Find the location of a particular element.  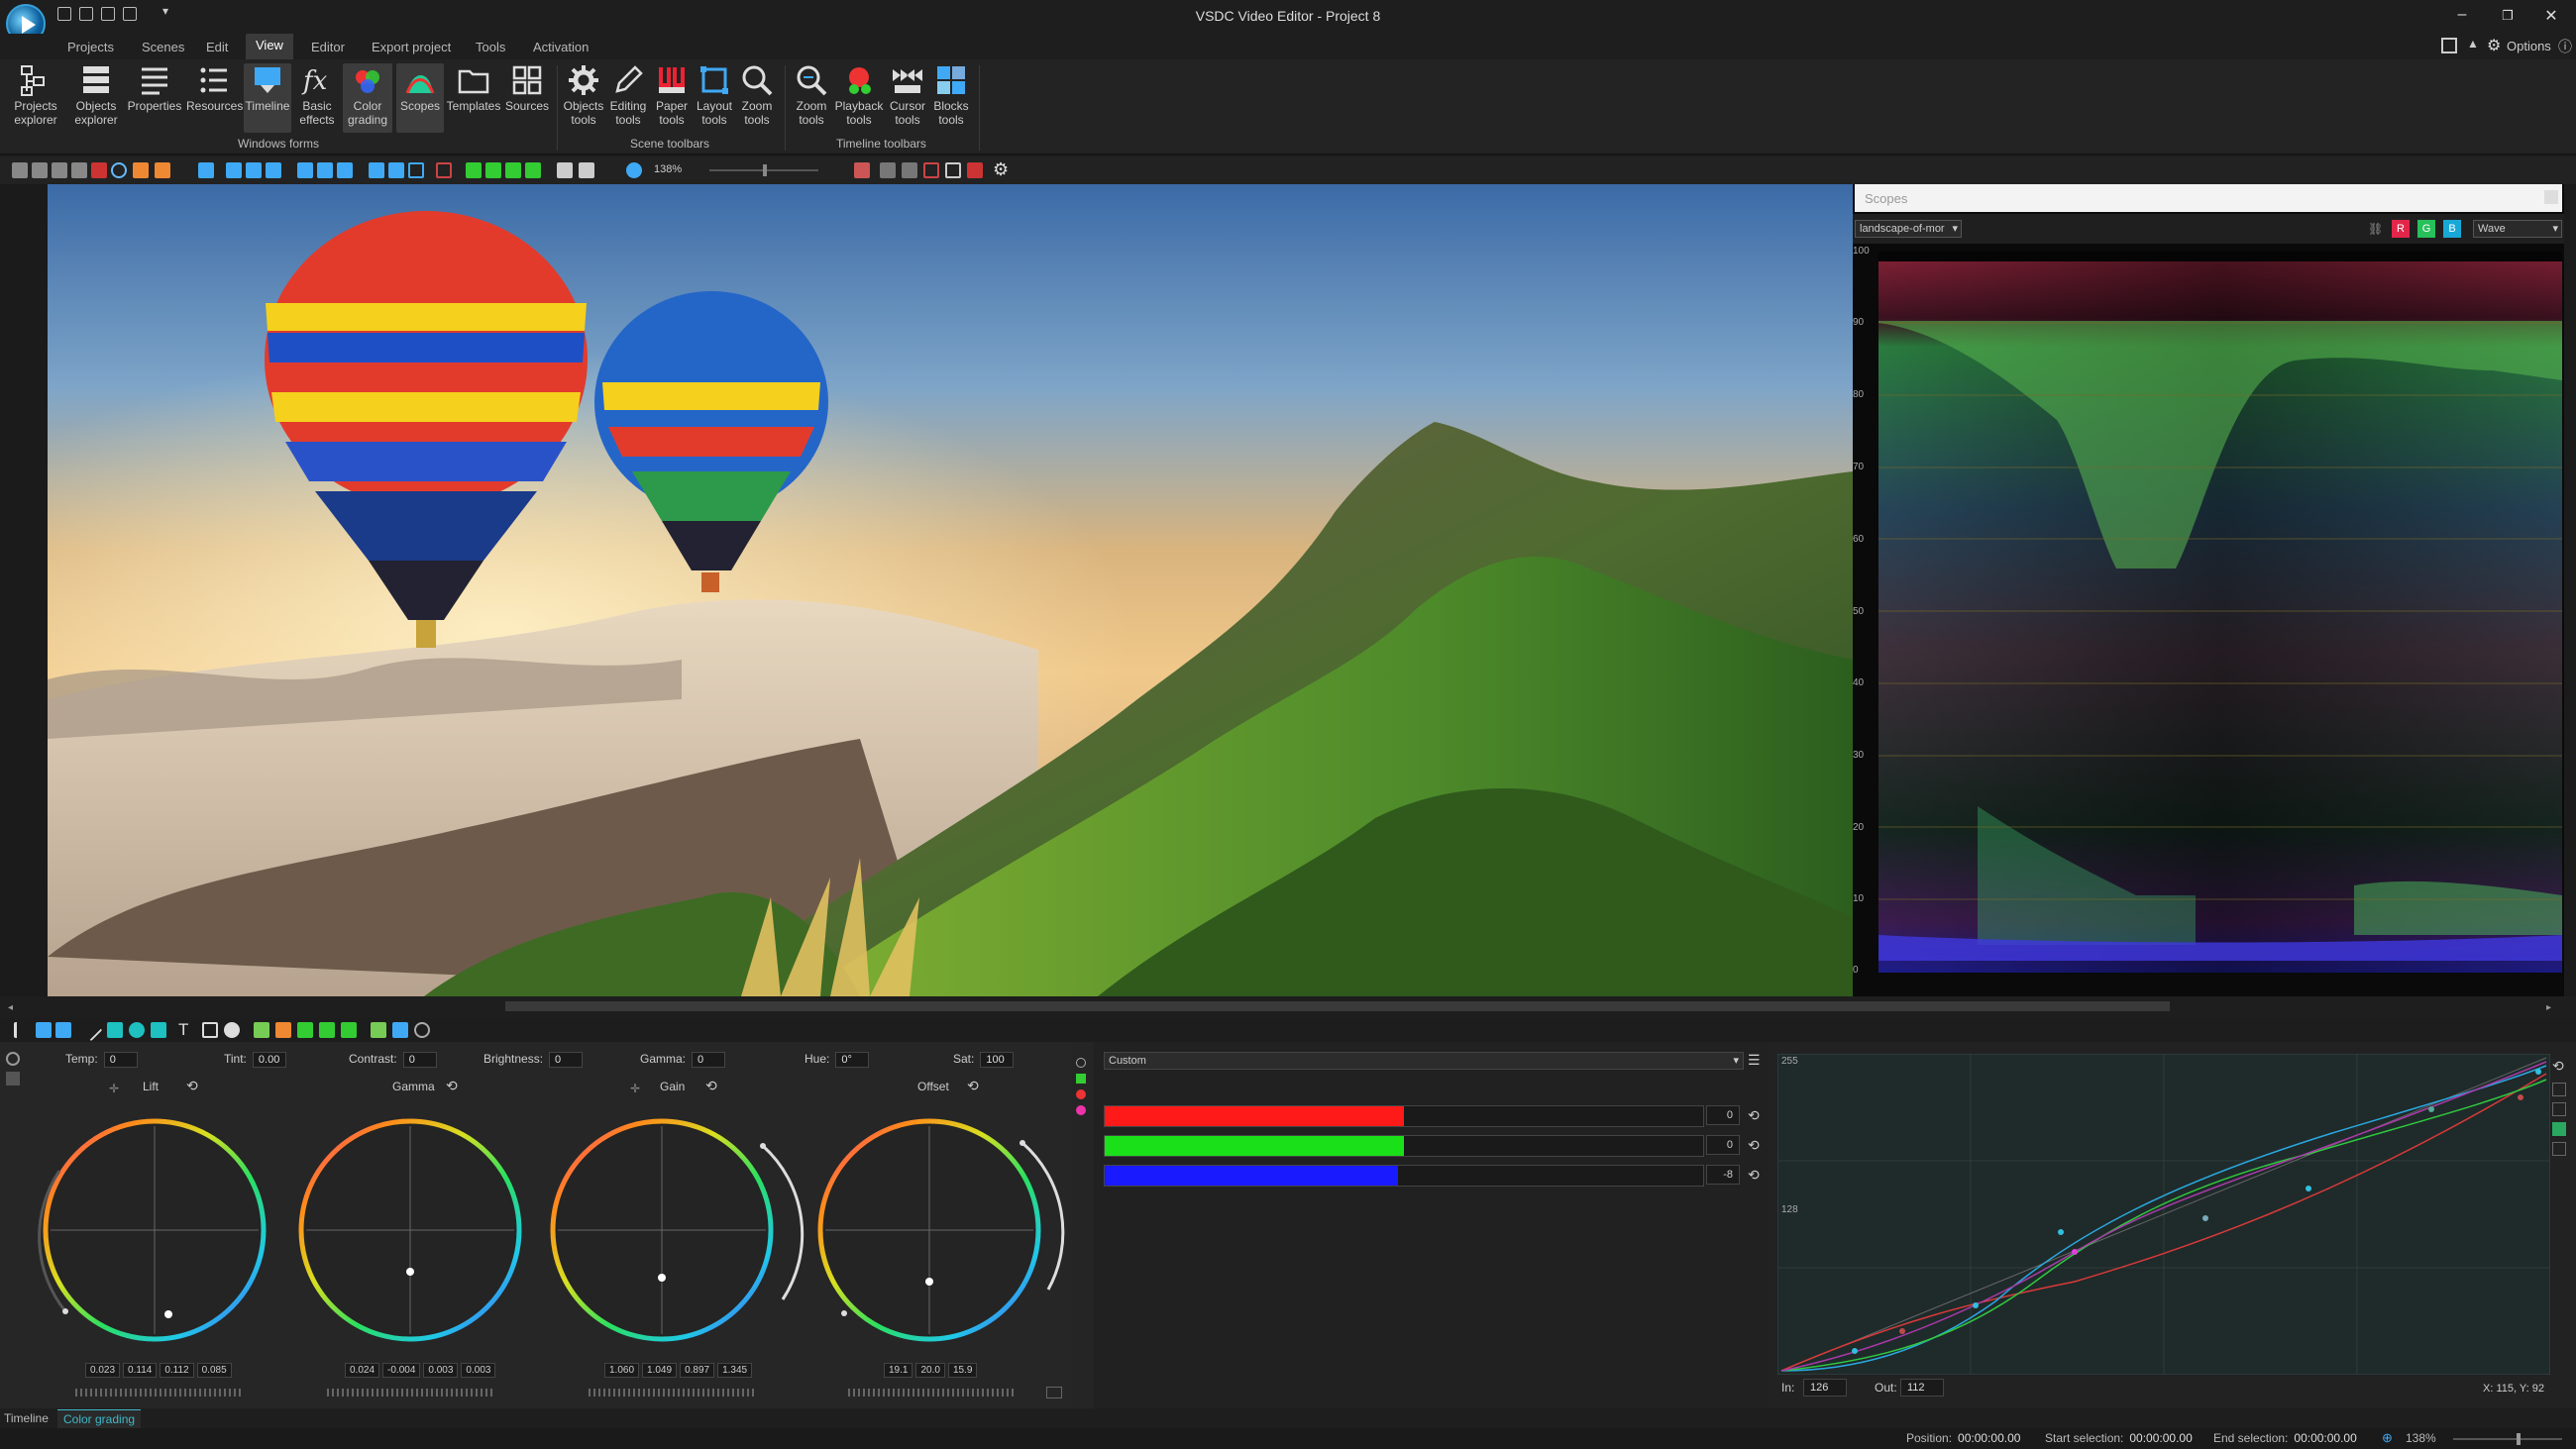

scroll-right-icon: ▸ is located at coordinates (2548, 1007).